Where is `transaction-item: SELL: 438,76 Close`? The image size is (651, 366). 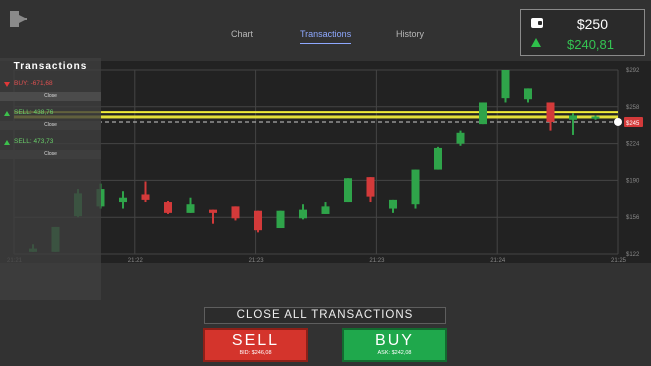
transaction-item: SELL: 438,76 Close is located at coordinates (50, 121).